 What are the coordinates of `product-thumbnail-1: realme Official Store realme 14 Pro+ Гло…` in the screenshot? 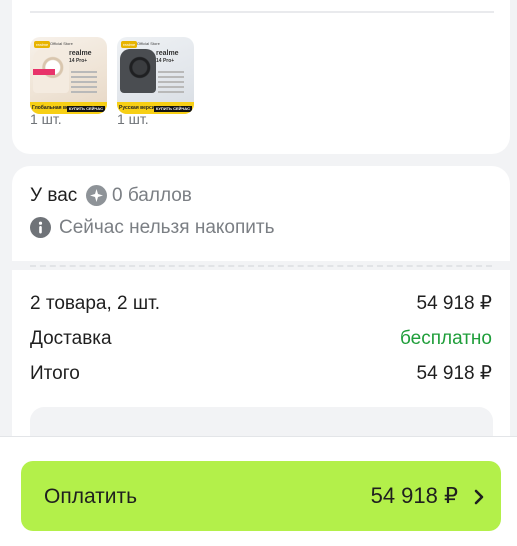 It's located at (68, 75).